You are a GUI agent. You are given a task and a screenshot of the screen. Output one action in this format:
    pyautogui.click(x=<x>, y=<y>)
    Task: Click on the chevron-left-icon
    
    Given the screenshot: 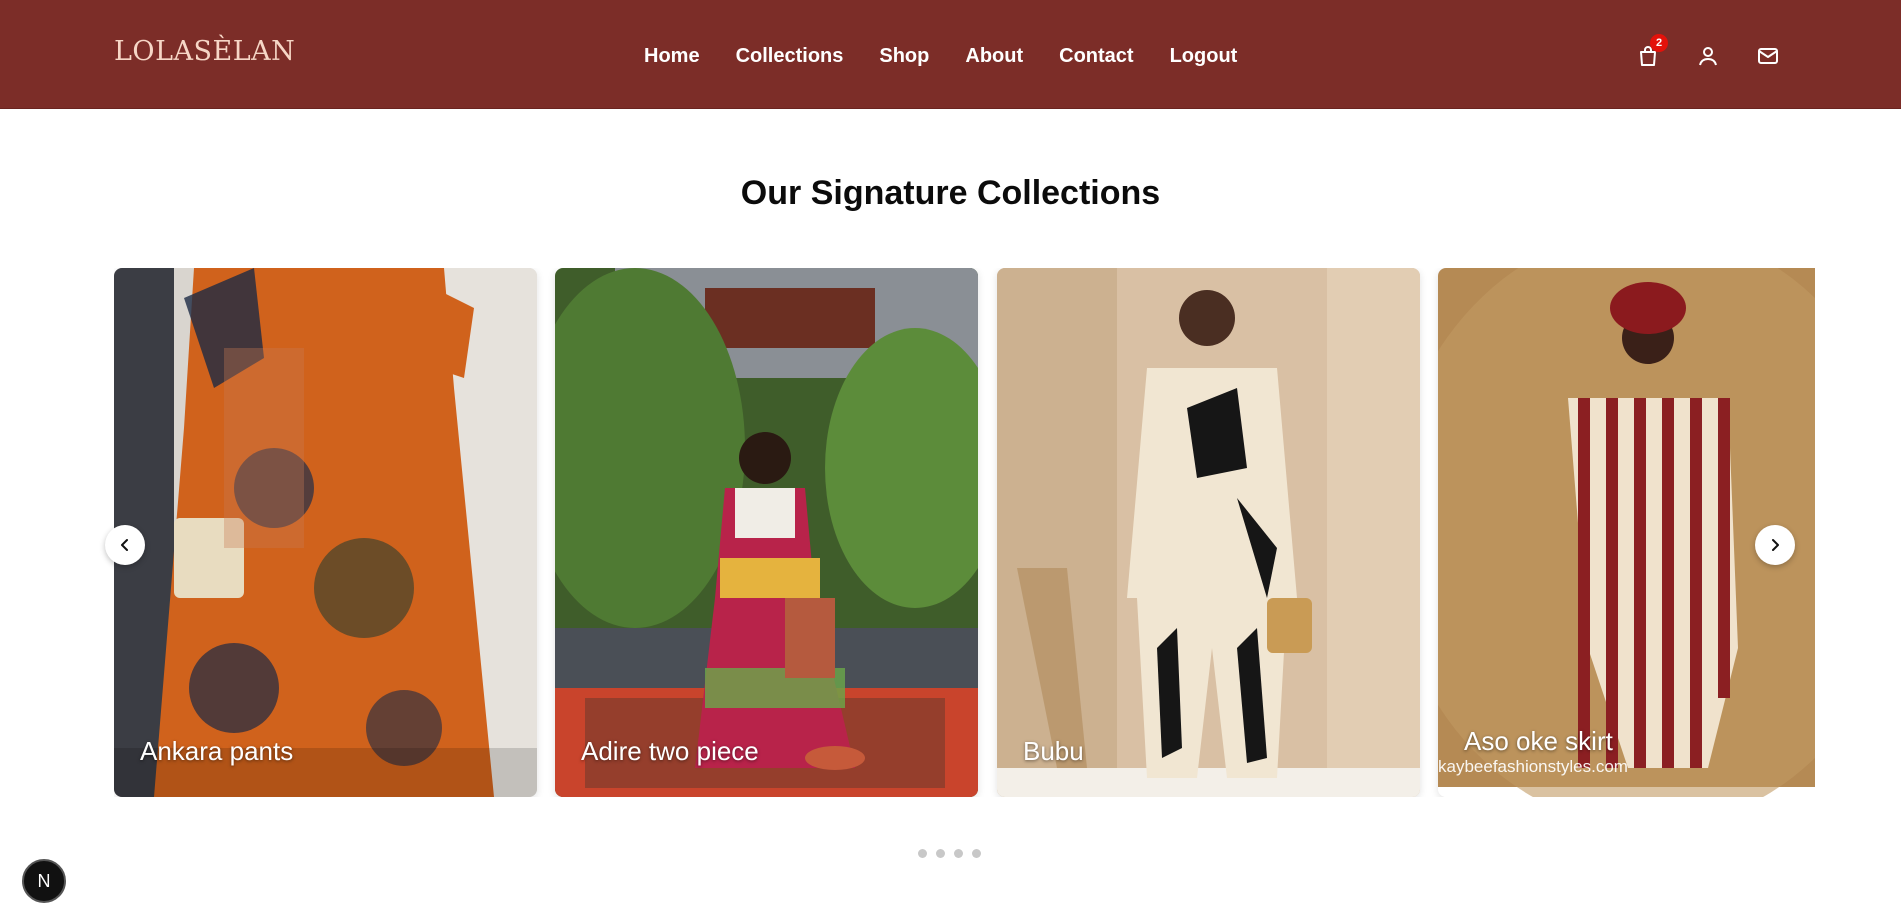 What is the action you would take?
    pyautogui.click(x=124, y=545)
    